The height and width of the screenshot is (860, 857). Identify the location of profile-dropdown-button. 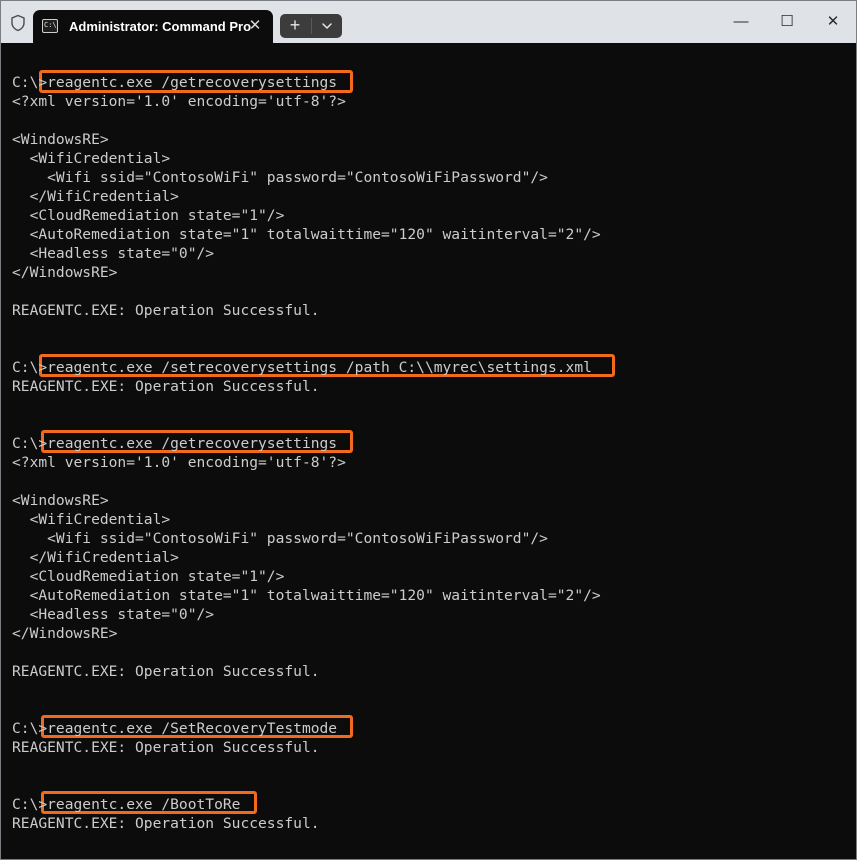
(327, 26).